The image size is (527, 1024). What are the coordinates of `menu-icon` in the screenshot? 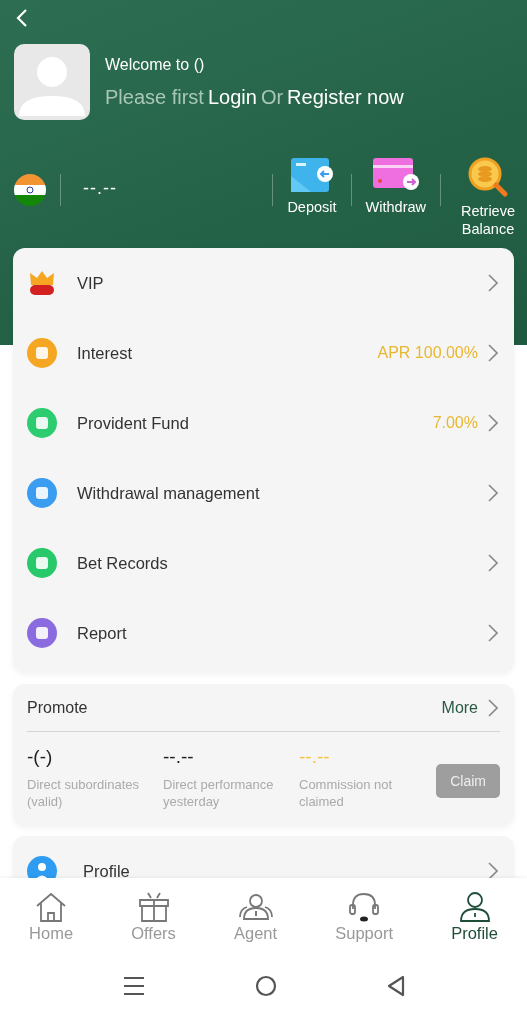 It's located at (133, 985).